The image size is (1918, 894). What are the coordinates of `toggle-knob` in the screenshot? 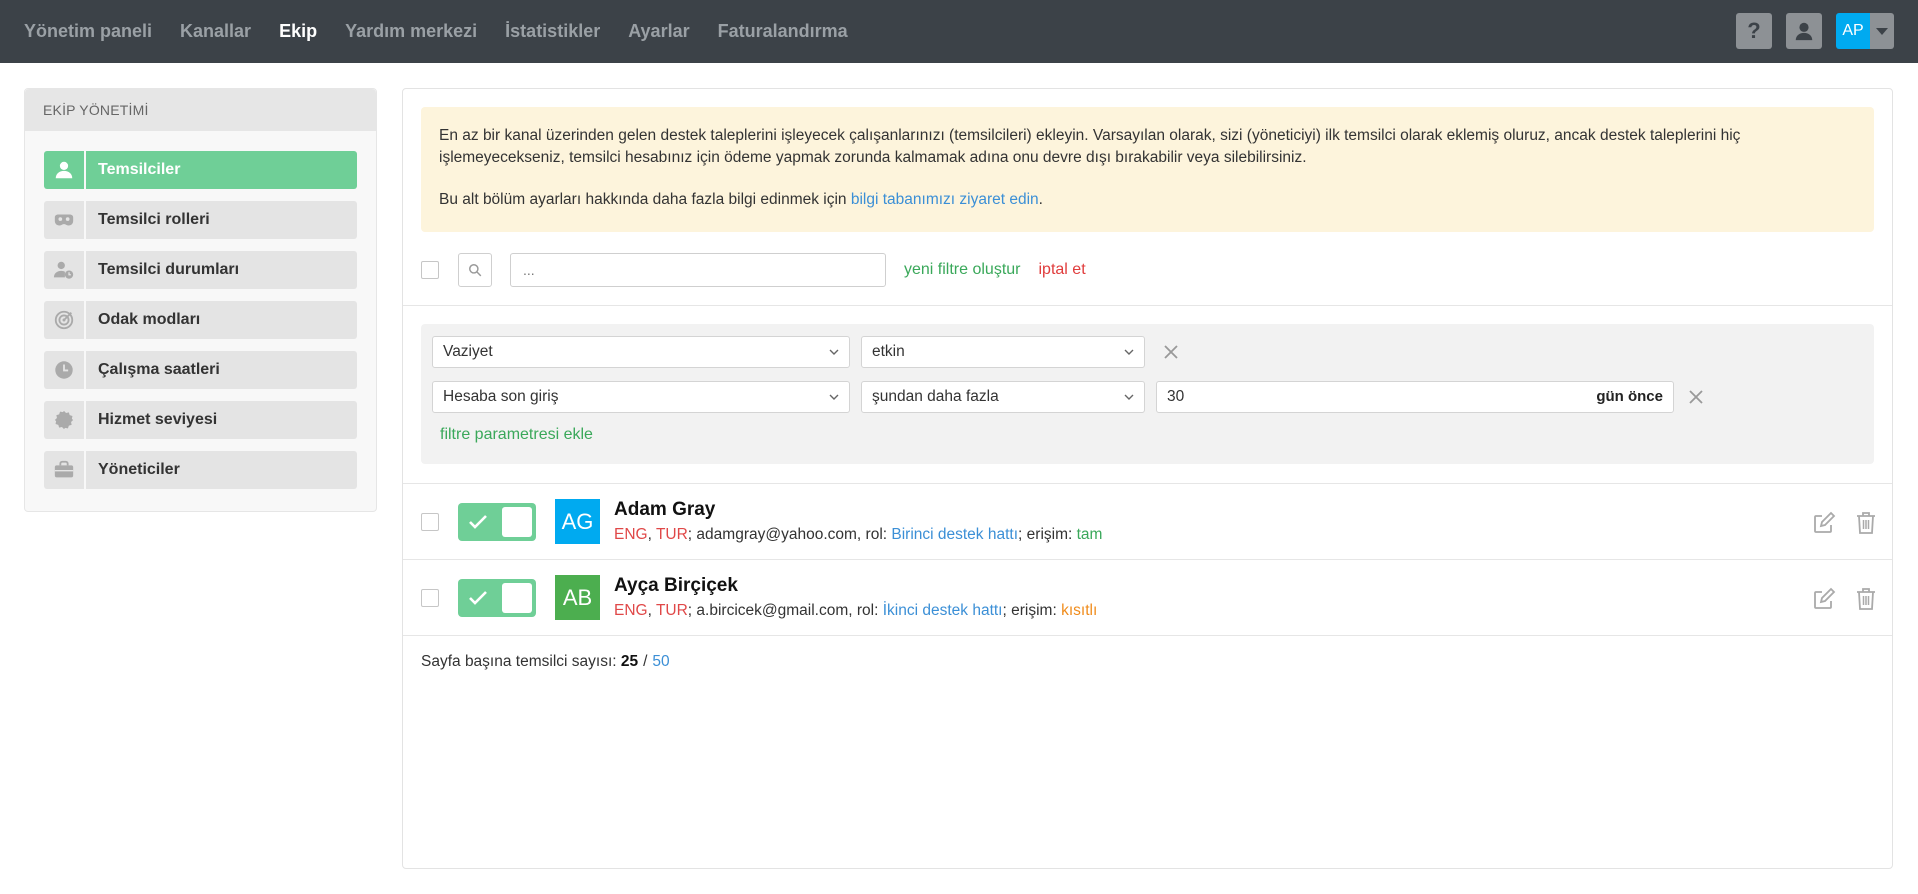 It's located at (517, 598).